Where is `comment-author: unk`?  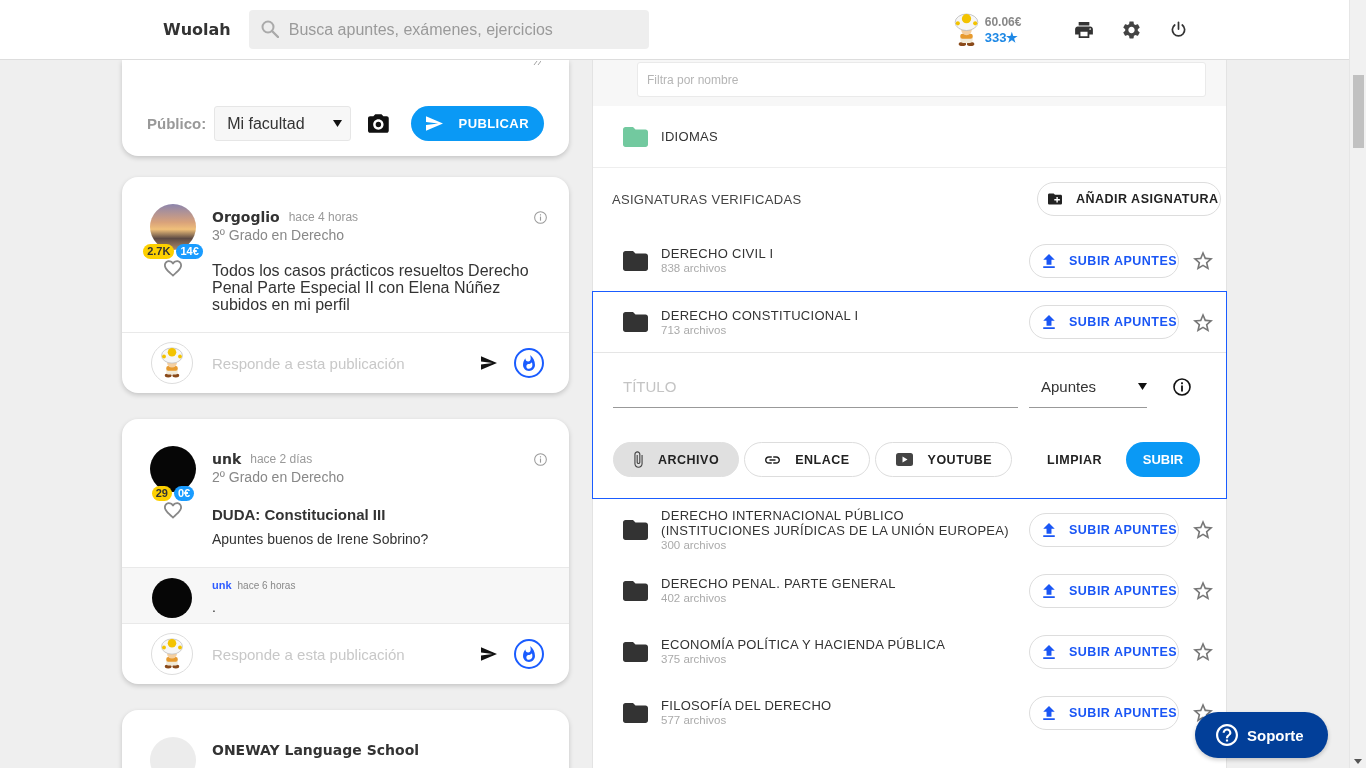 comment-author: unk is located at coordinates (222, 585).